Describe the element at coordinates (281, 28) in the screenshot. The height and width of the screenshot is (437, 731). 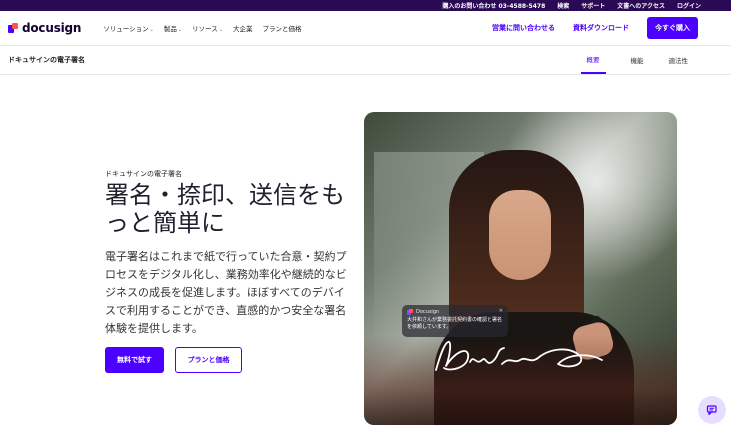
I see `menu-item-pricing: プランと価格` at that location.